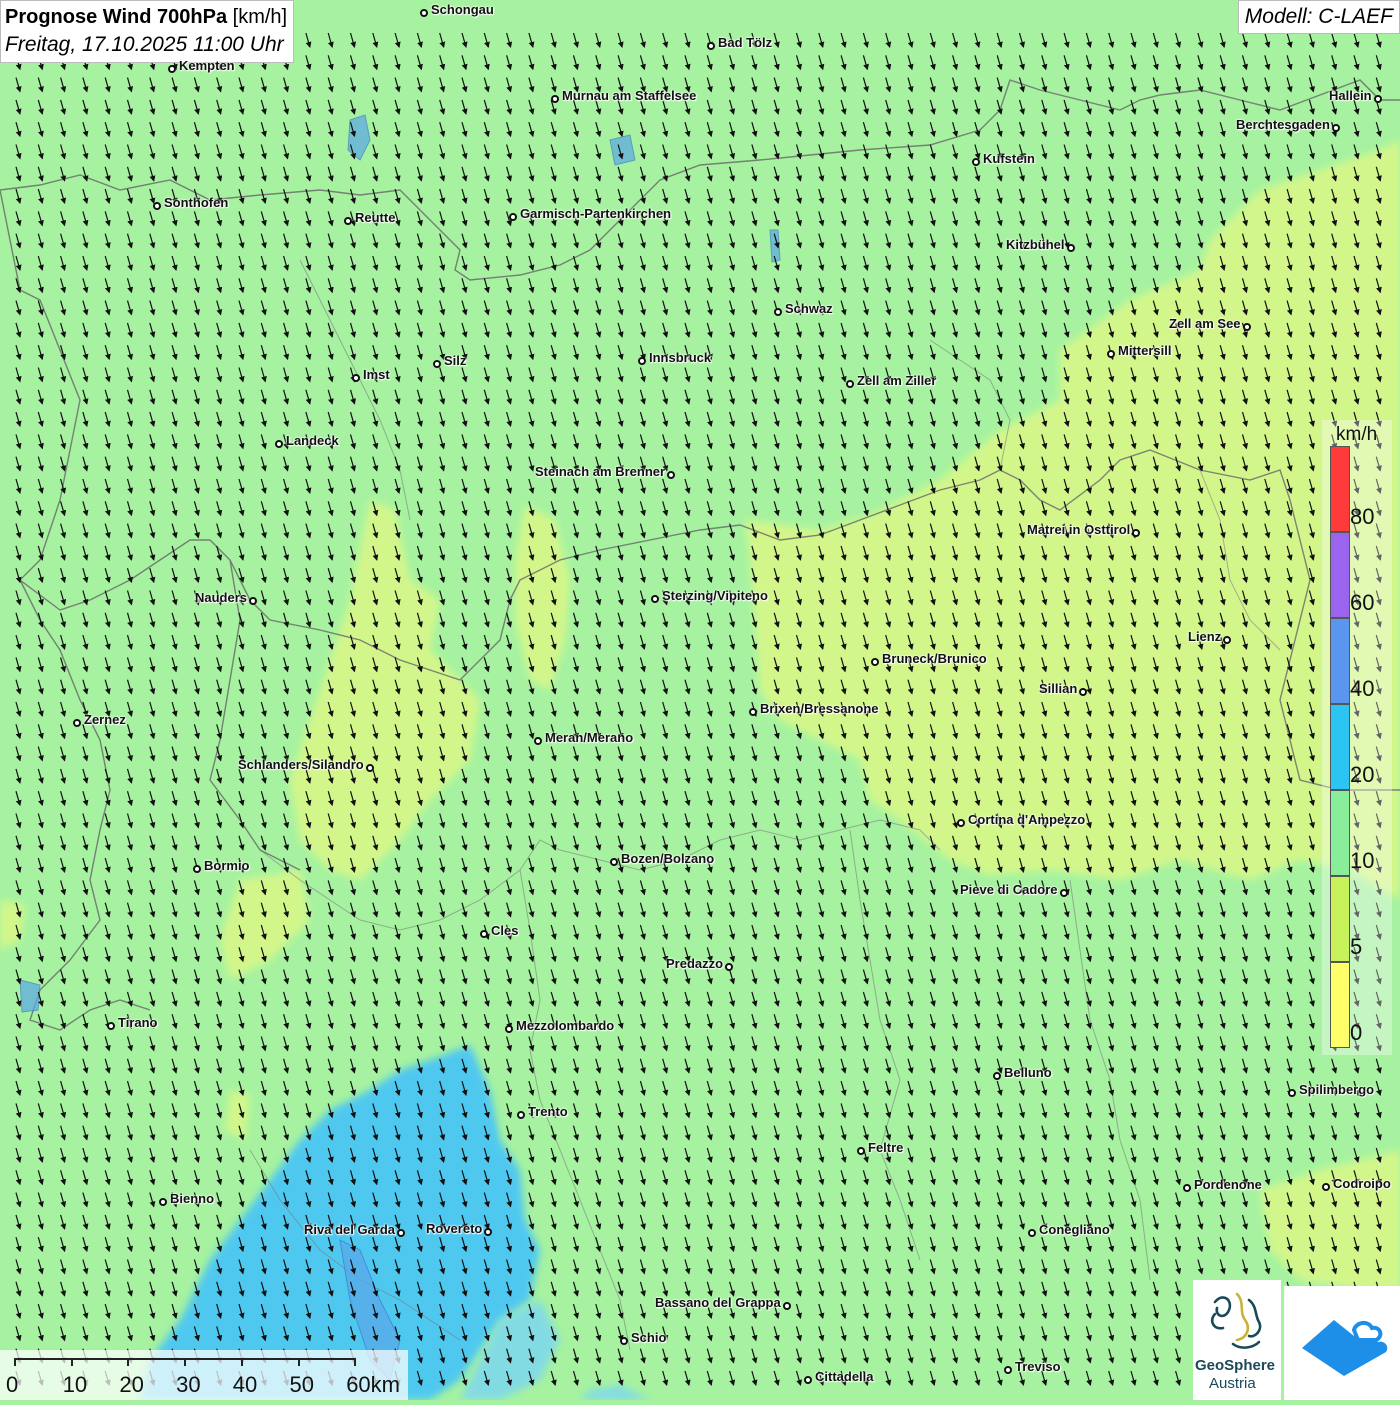 The height and width of the screenshot is (1405, 1400). What do you see at coordinates (312, 440) in the screenshot?
I see `city-label: Landeck` at bounding box center [312, 440].